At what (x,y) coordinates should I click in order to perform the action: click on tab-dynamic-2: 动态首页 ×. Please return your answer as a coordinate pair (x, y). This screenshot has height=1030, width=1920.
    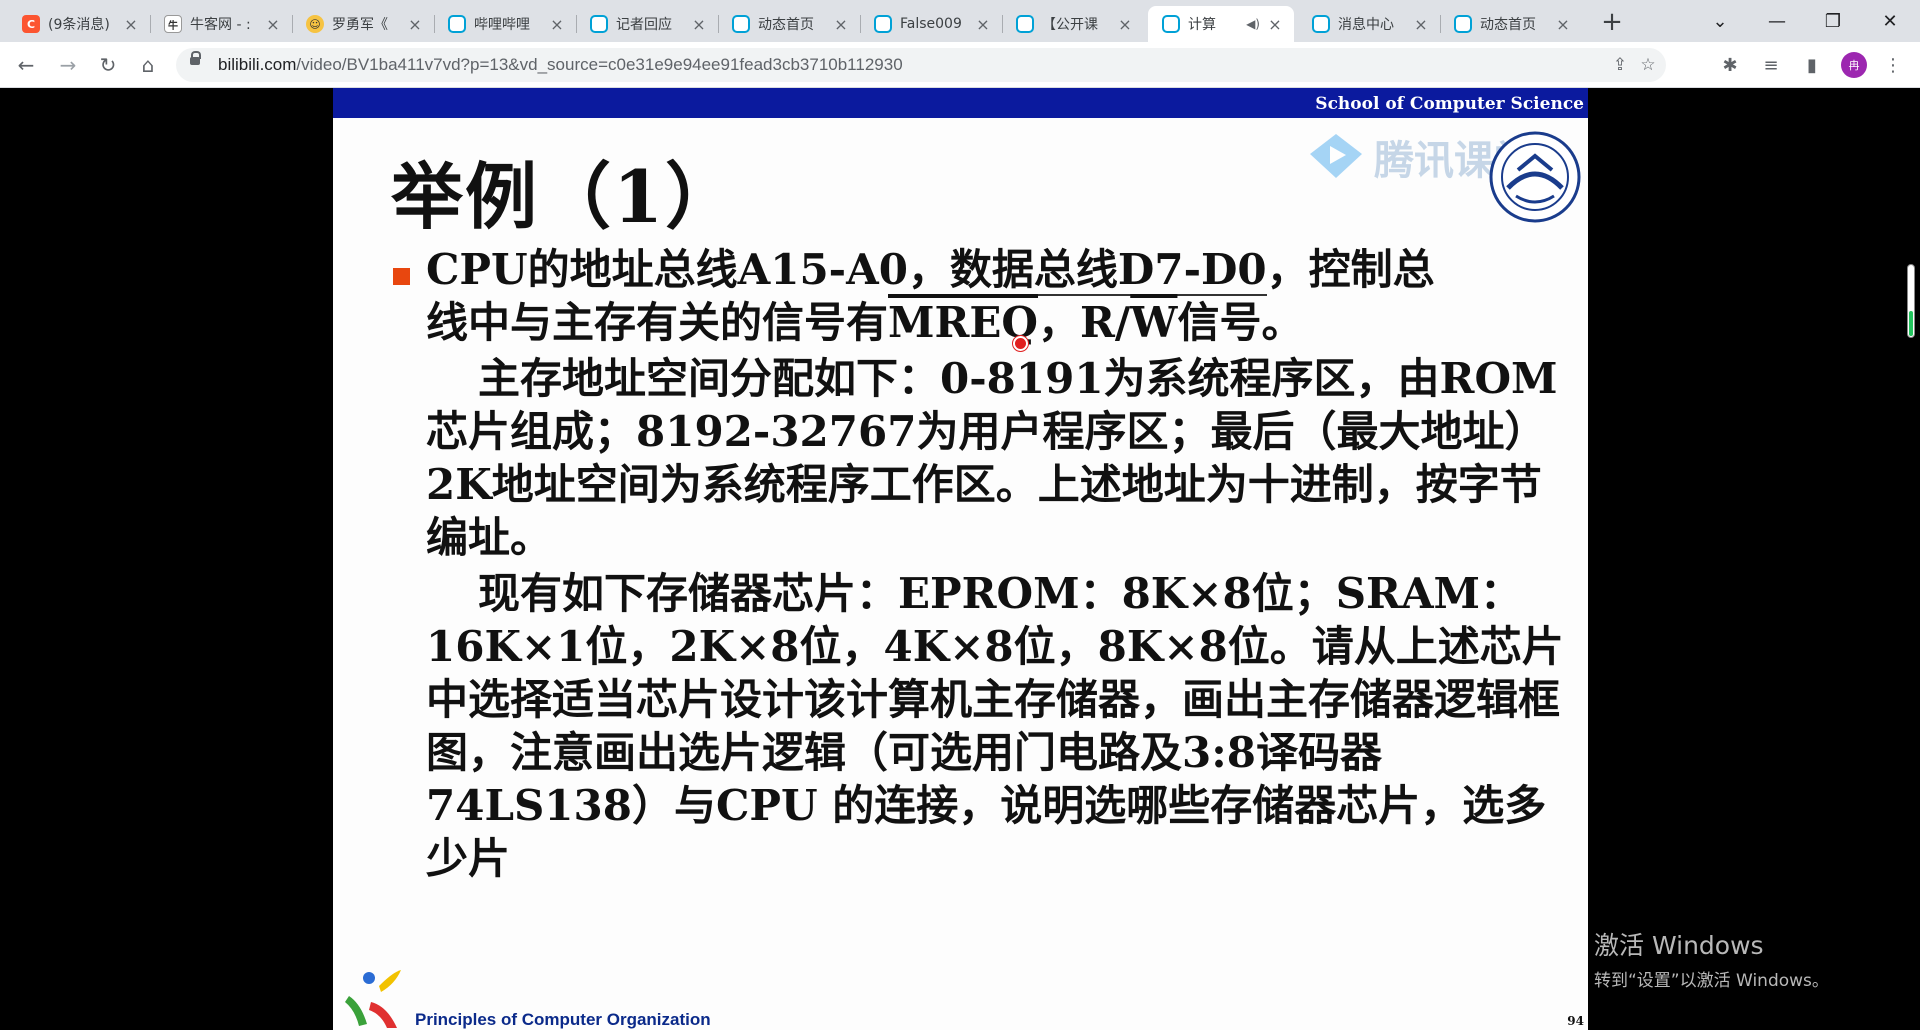
    Looking at the image, I should click on (1511, 24).